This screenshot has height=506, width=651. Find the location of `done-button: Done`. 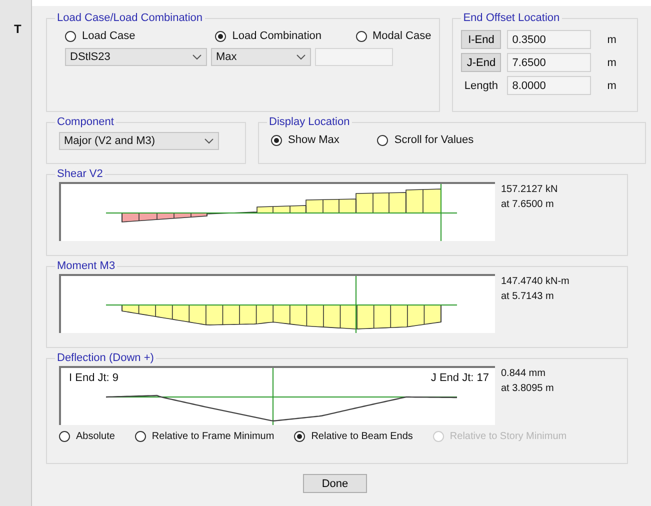

done-button: Done is located at coordinates (335, 483).